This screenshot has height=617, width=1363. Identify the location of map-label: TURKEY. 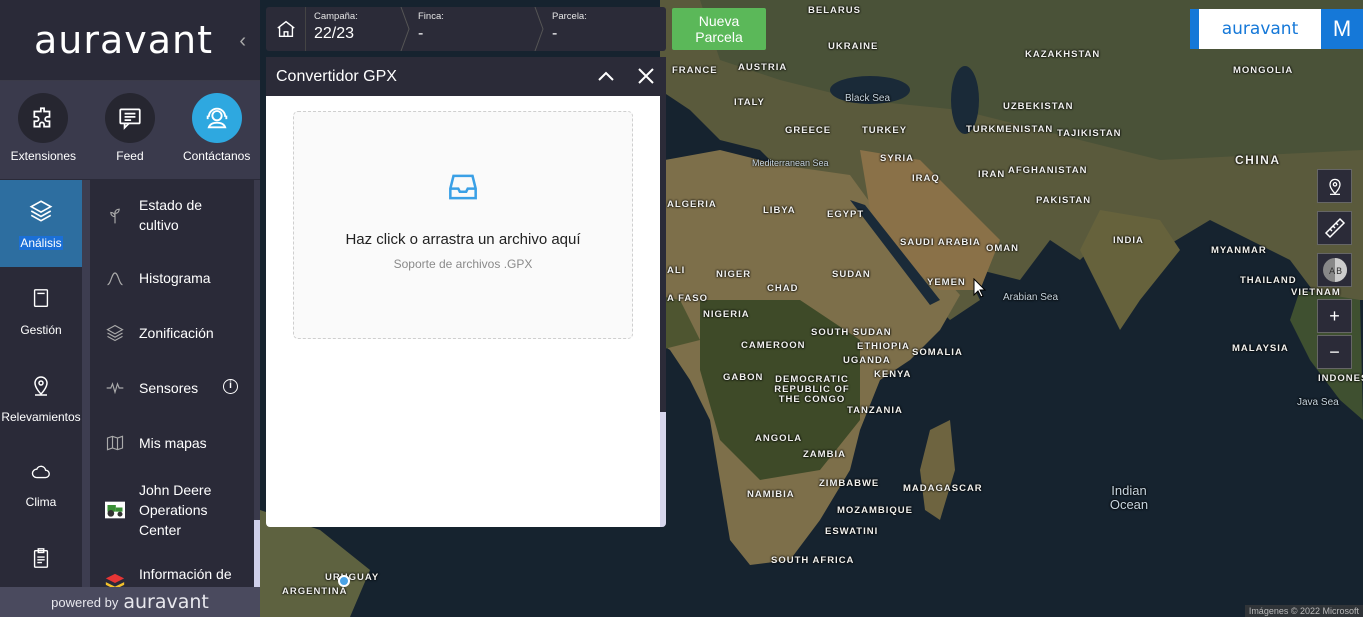
(885, 130).